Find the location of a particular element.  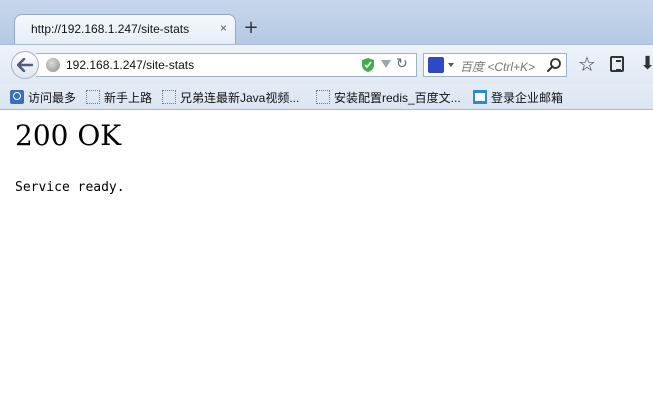

address-bar: 192.168.1.247/site-stats ↻ is located at coordinates (226, 65).